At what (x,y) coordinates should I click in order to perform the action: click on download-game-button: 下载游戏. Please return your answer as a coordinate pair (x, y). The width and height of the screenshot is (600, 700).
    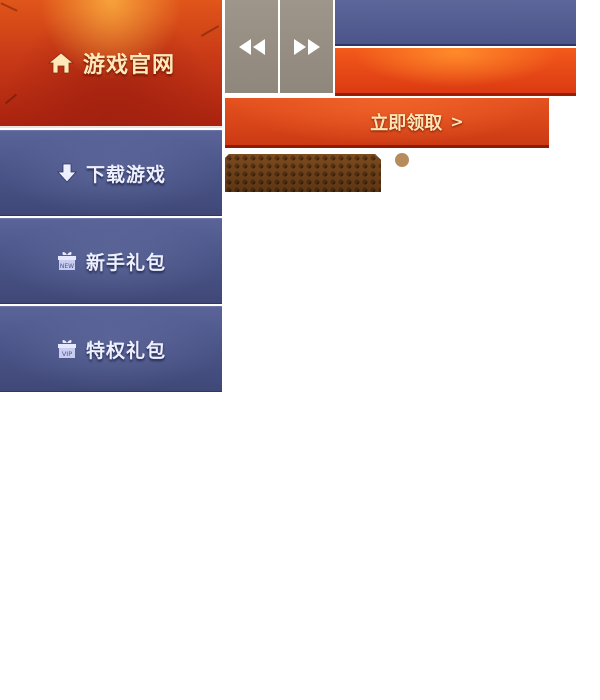
    Looking at the image, I should click on (111, 173).